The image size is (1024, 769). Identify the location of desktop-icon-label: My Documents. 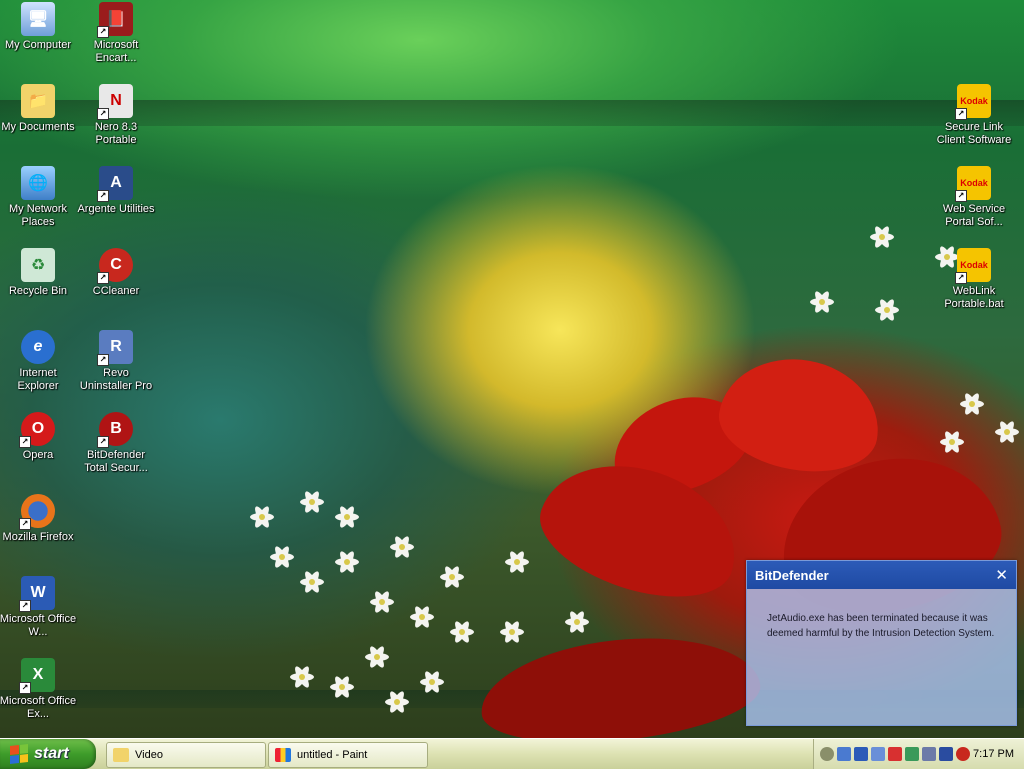
(38, 127).